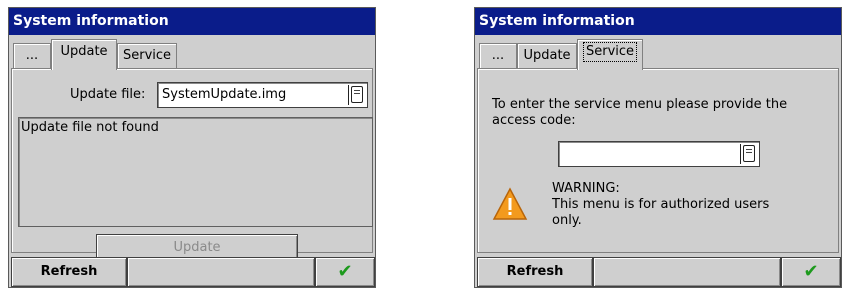  I want to click on warning-title: WARNING:, so click(586, 188).